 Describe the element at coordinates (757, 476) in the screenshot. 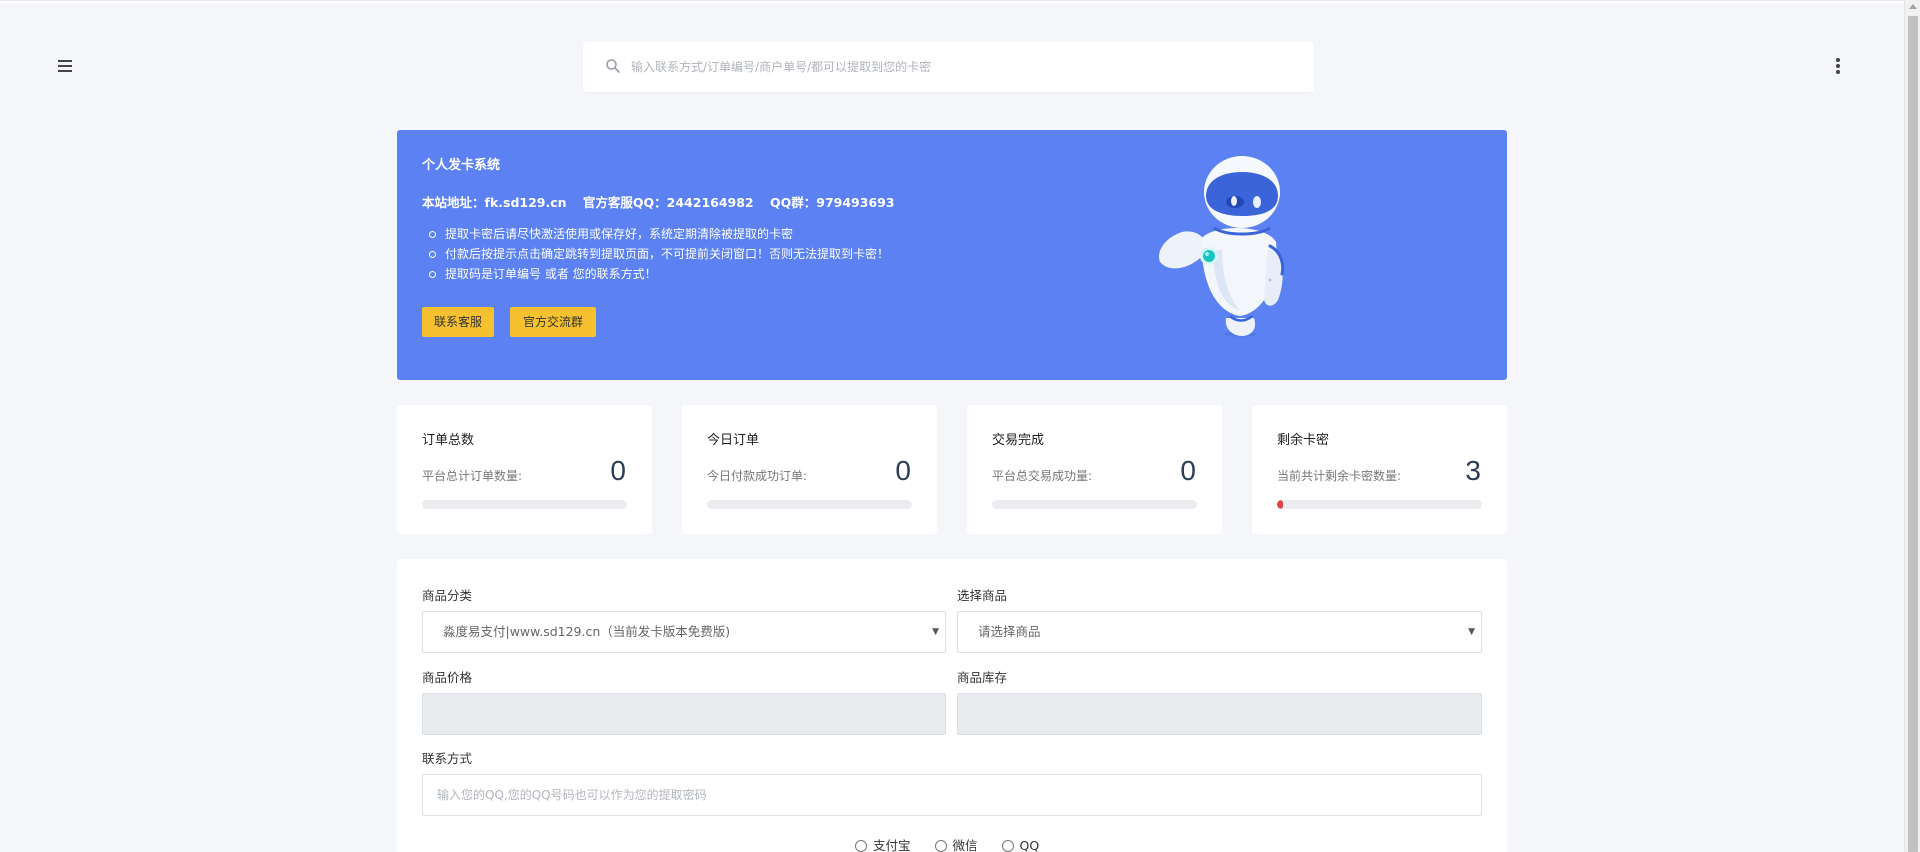

I see `stat-subtitle: 今日付款成功订单:` at that location.